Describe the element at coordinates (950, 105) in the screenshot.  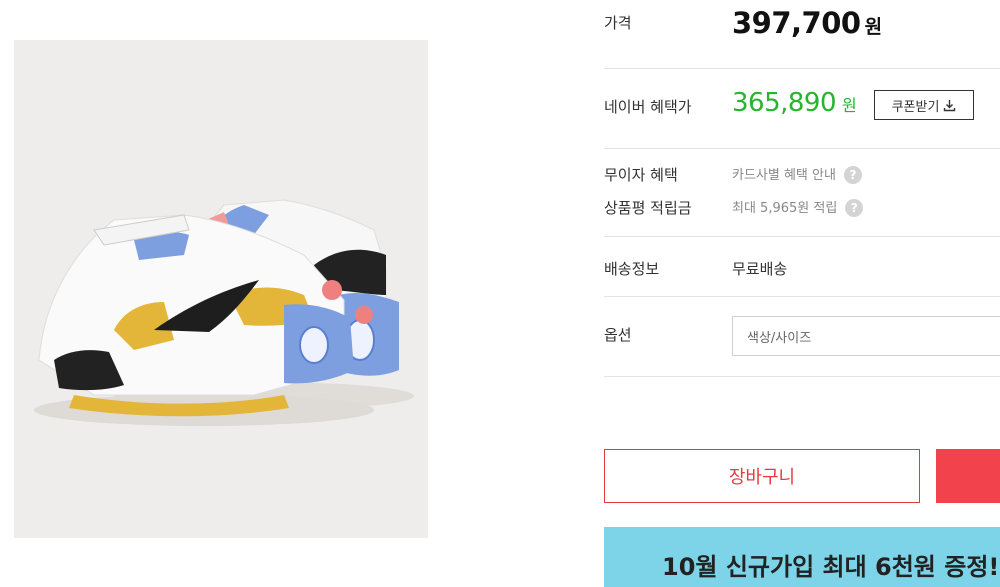
I see `download-icon` at that location.